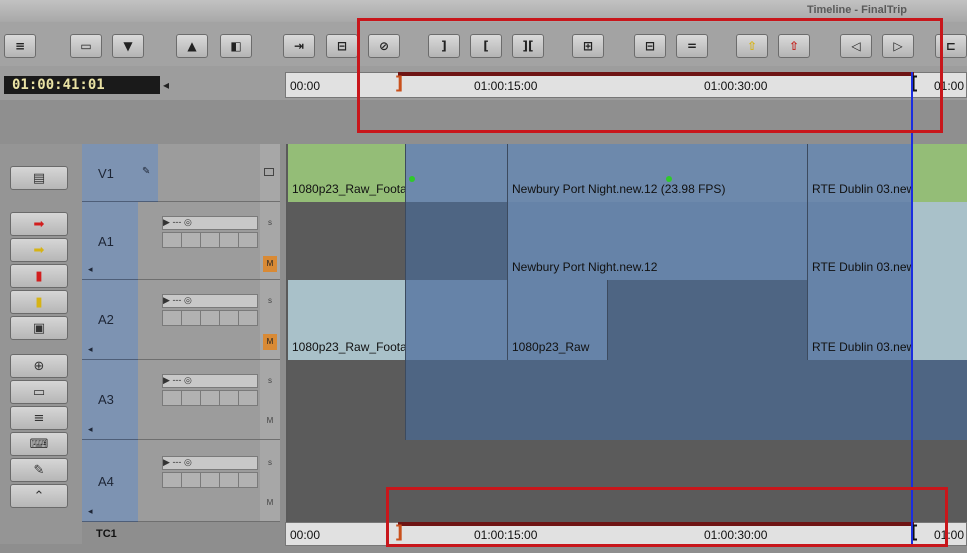 The height and width of the screenshot is (553, 967). I want to click on track-panel-button: ▤, so click(39, 178).